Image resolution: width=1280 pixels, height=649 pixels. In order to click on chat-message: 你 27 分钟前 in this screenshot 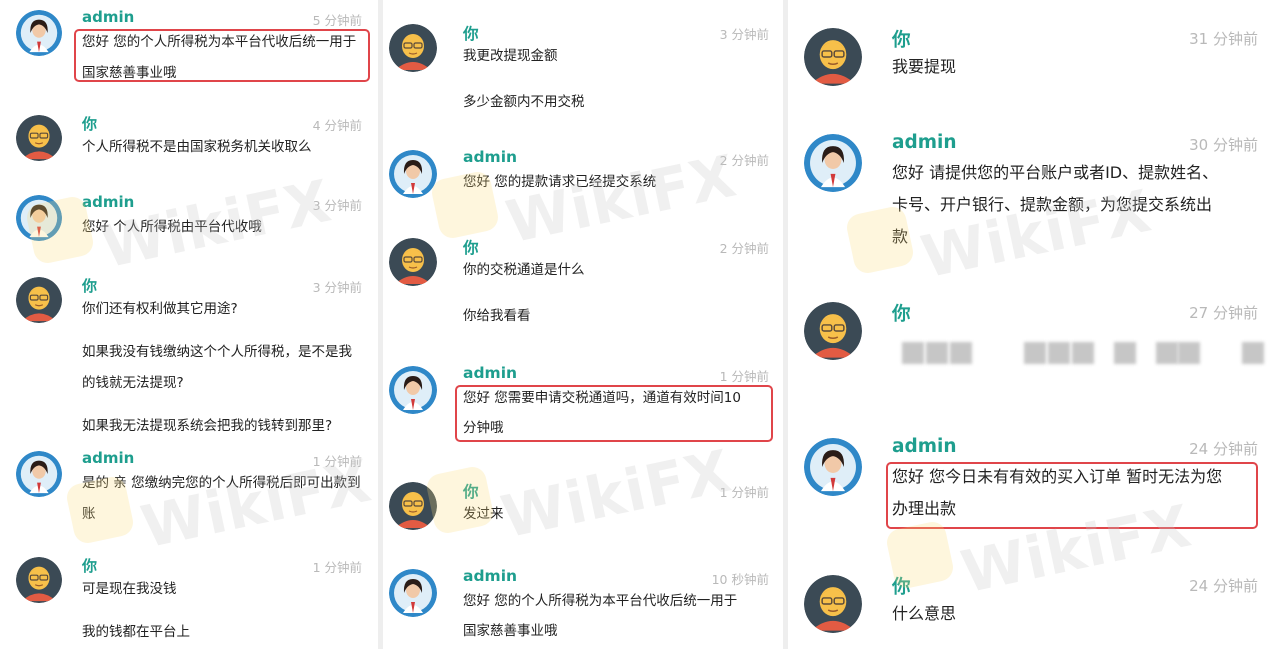, I will do `click(1035, 333)`.